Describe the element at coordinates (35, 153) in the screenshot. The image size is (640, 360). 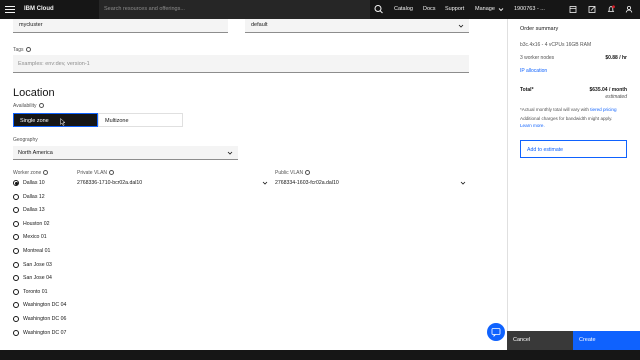
I see `geography-value: North America` at that location.